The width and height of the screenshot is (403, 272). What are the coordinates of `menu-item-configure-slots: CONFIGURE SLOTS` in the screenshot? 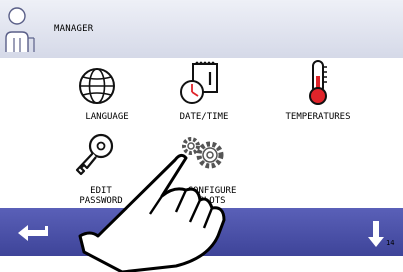 It's located at (204, 168).